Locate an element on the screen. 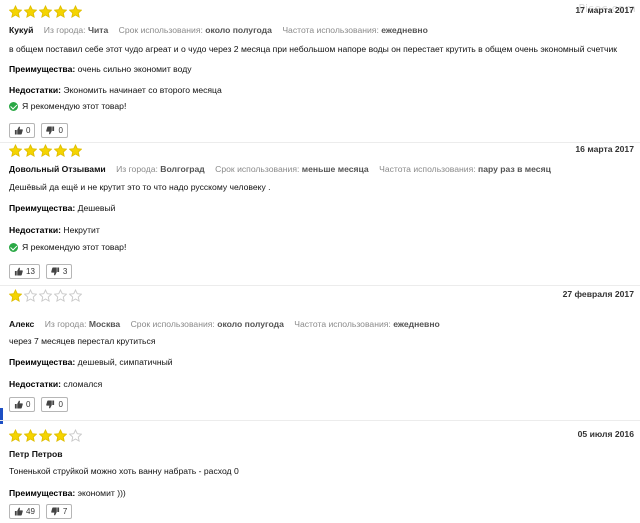  pros-value: дешевый, симпатичный is located at coordinates (125, 362).